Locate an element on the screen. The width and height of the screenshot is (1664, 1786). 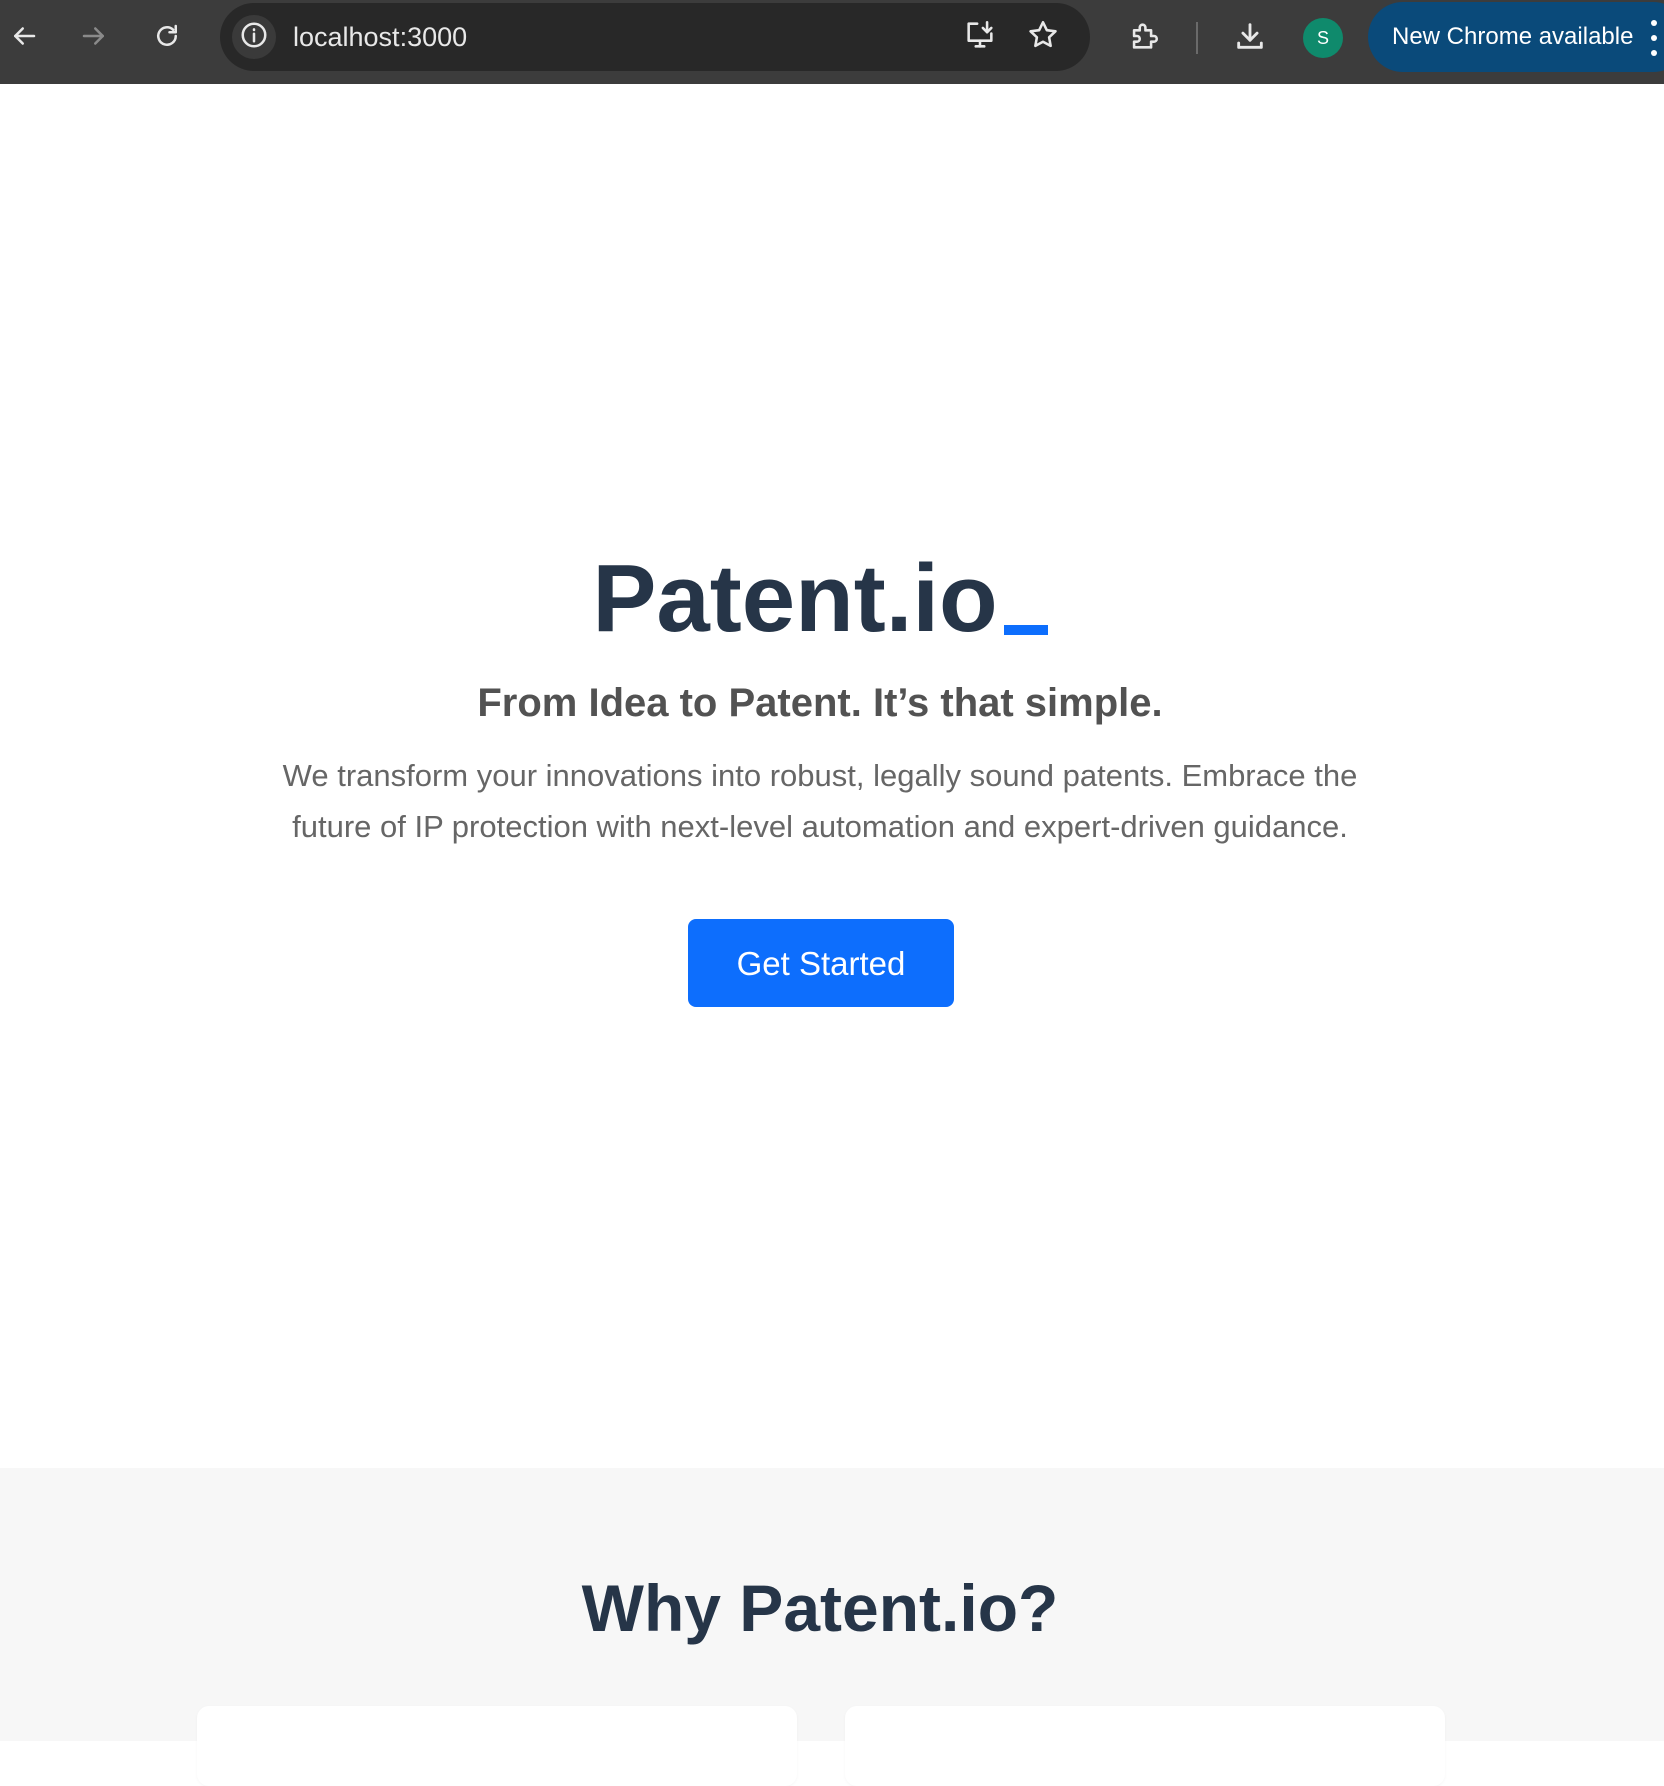
download-icon is located at coordinates (1250, 38).